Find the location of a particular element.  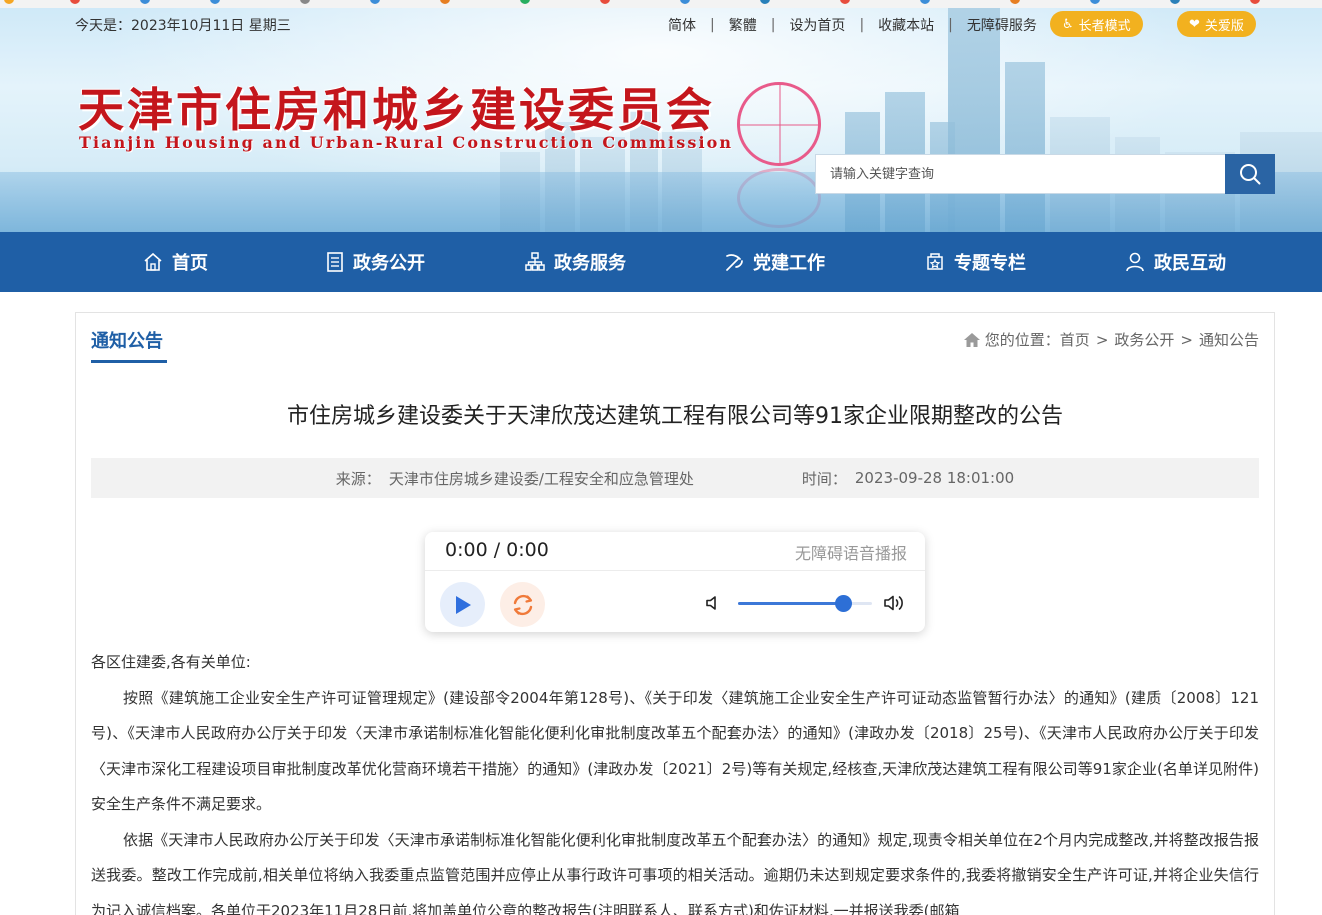

volume-down-button is located at coordinates (714, 605).